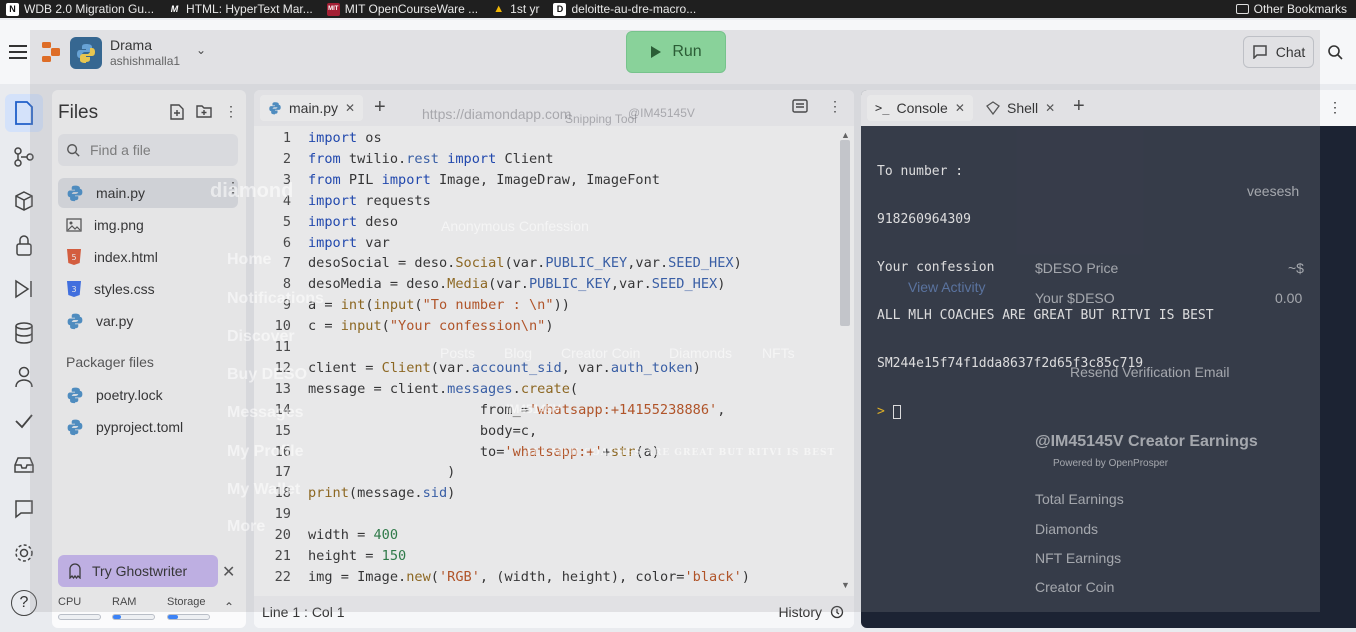 Image resolution: width=1356 pixels, height=632 pixels. Describe the element at coordinates (282, 576) in the screenshot. I see `line-number: 22` at that location.